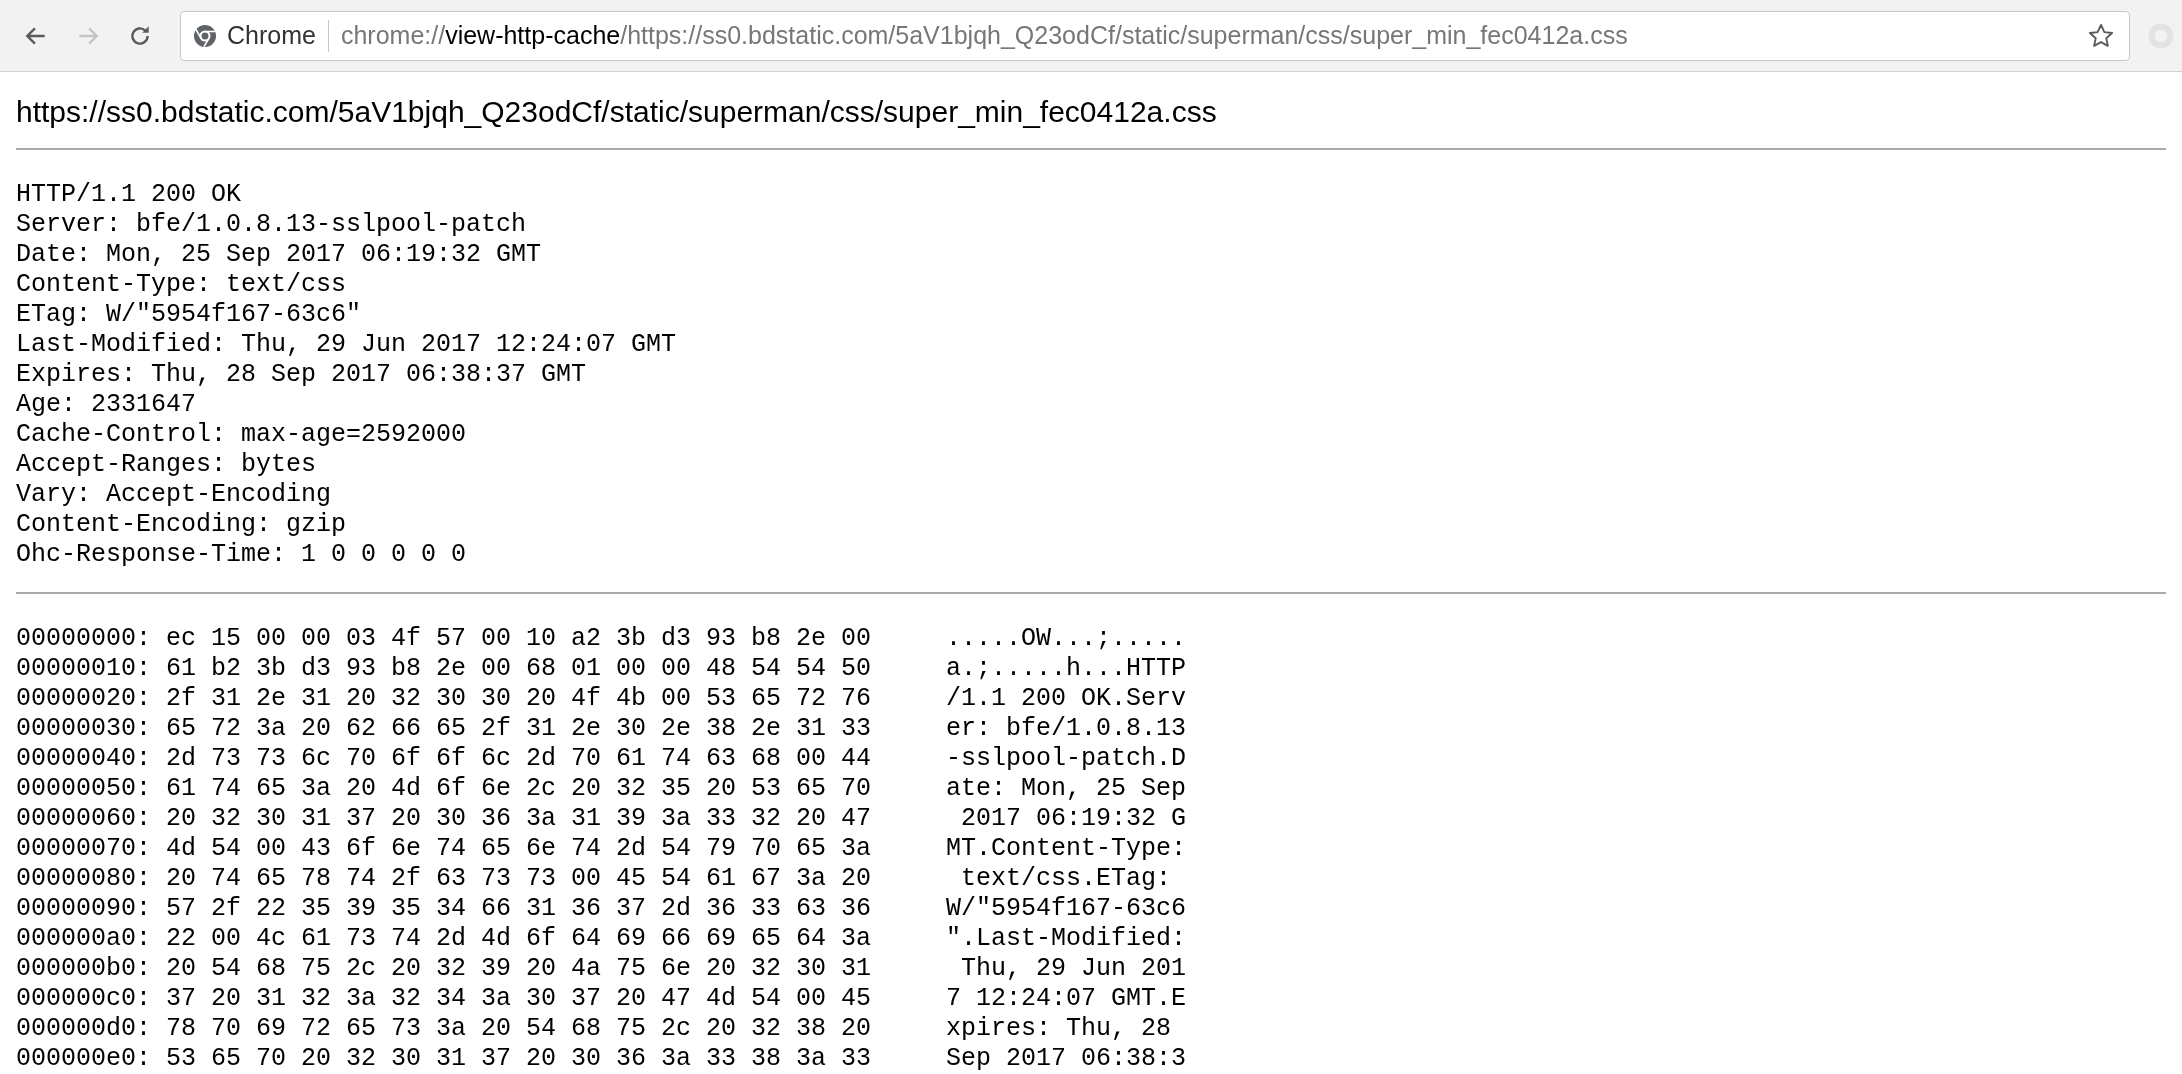 This screenshot has width=2182, height=1074. Describe the element at coordinates (181, 525) in the screenshot. I see `header-line: Content-Encoding: gzip` at that location.